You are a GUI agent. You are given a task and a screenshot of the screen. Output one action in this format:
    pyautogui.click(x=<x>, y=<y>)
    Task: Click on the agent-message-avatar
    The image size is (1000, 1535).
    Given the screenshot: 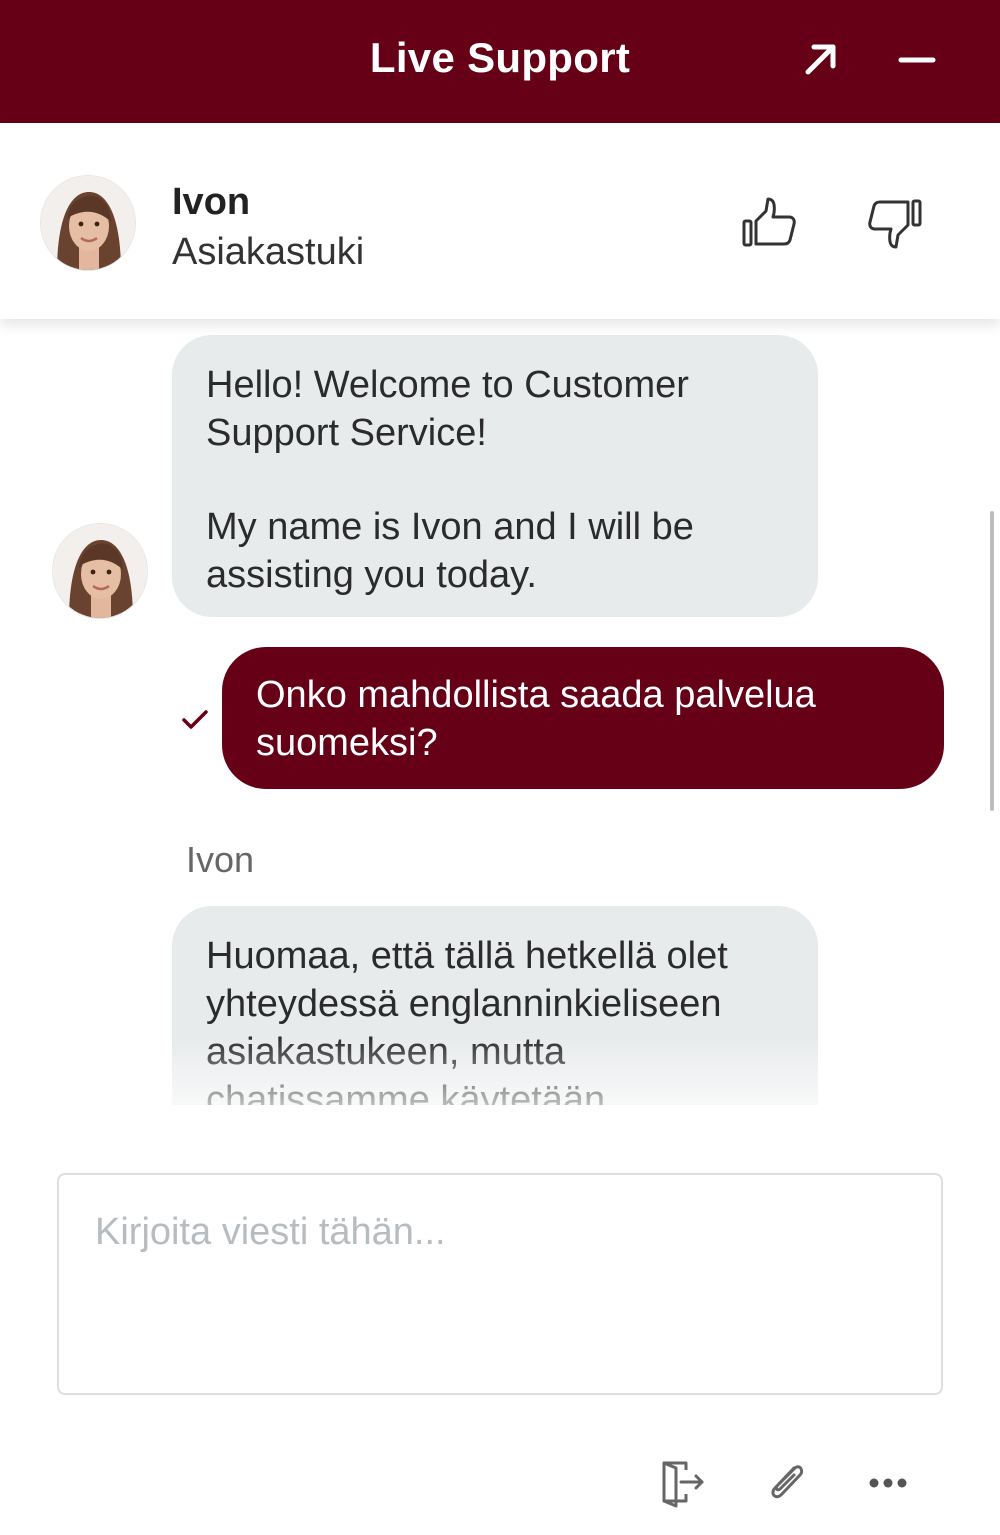 What is the action you would take?
    pyautogui.click(x=100, y=571)
    